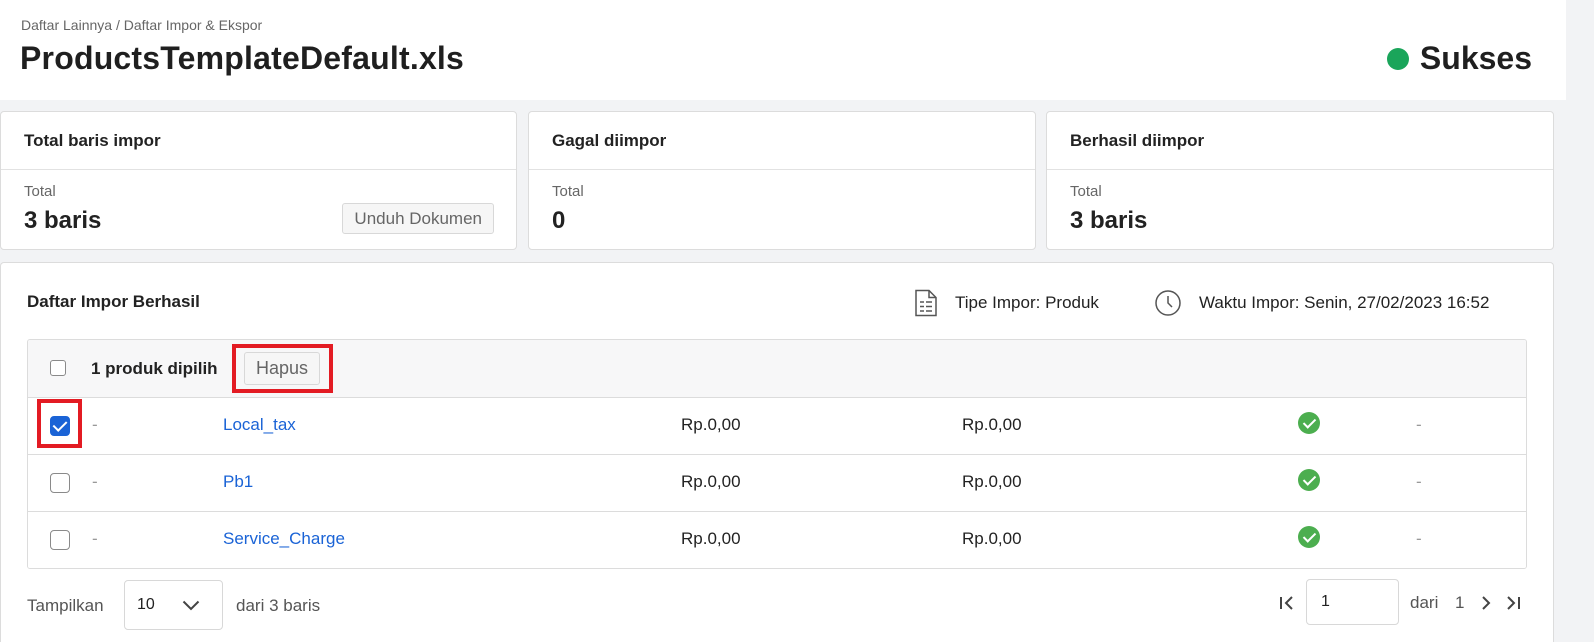  Describe the element at coordinates (1424, 602) in the screenshot. I see `page-of-label: dari` at that location.